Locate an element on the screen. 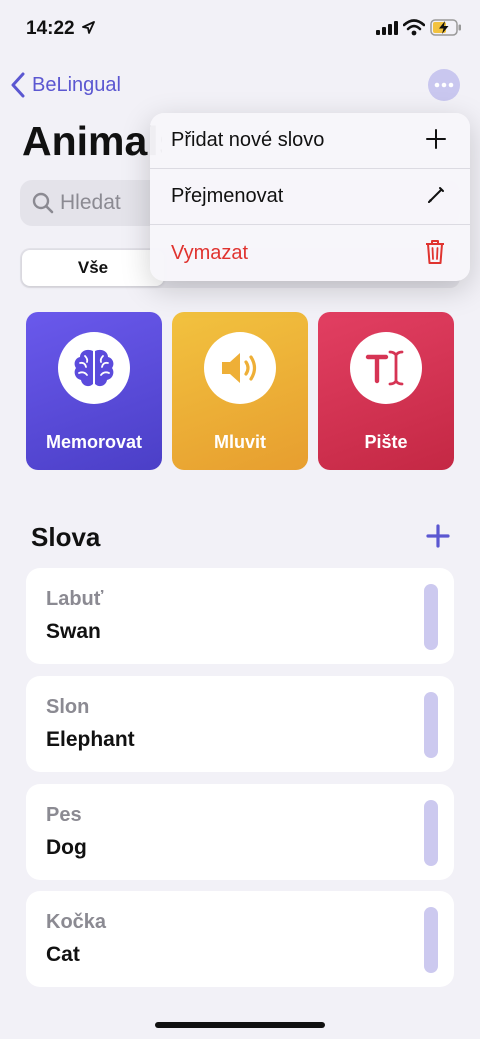 This screenshot has width=480, height=1039. speaker-icon is located at coordinates (239, 368).